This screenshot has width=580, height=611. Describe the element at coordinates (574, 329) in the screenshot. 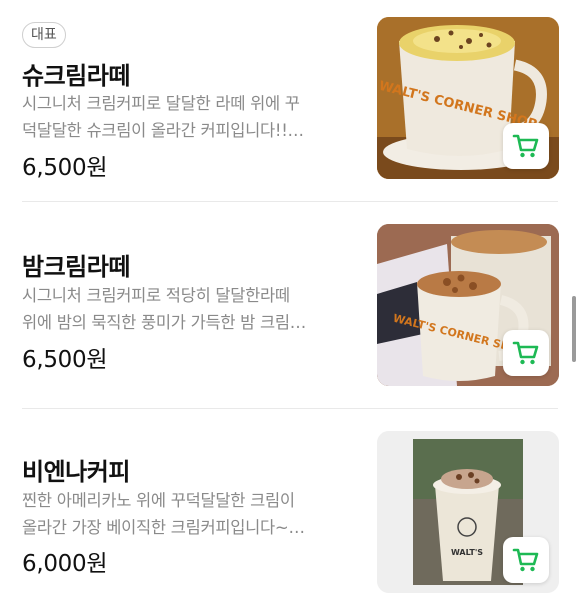

I see `scrollbar` at that location.